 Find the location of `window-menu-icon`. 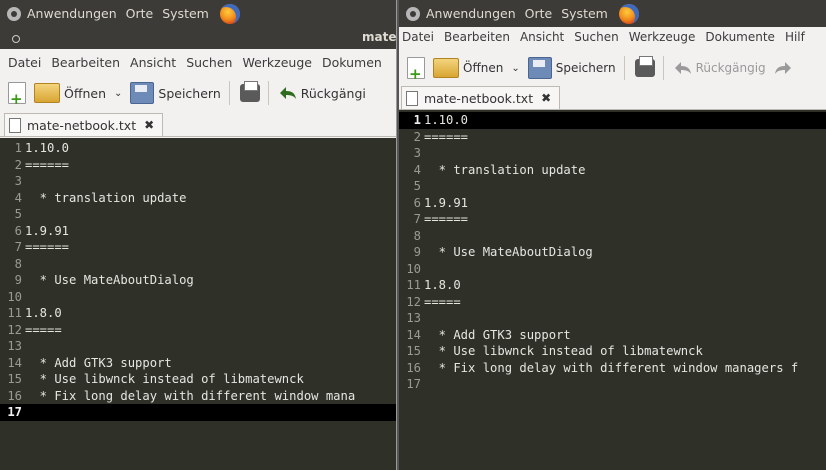

window-menu-icon is located at coordinates (16, 39).